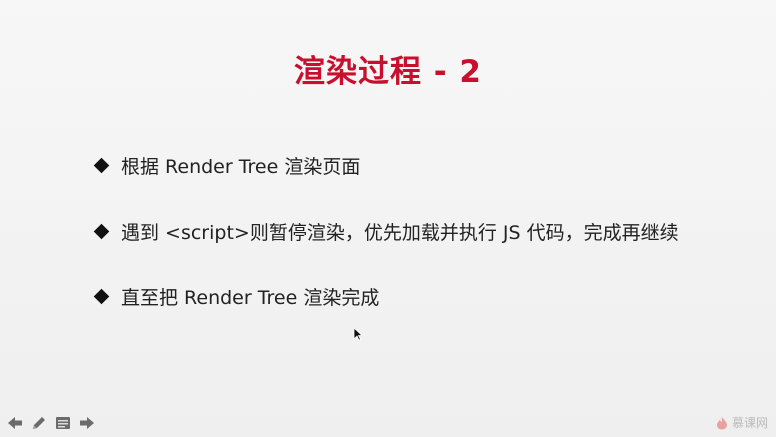 The height and width of the screenshot is (437, 776). I want to click on next-arrow-icon, so click(87, 423).